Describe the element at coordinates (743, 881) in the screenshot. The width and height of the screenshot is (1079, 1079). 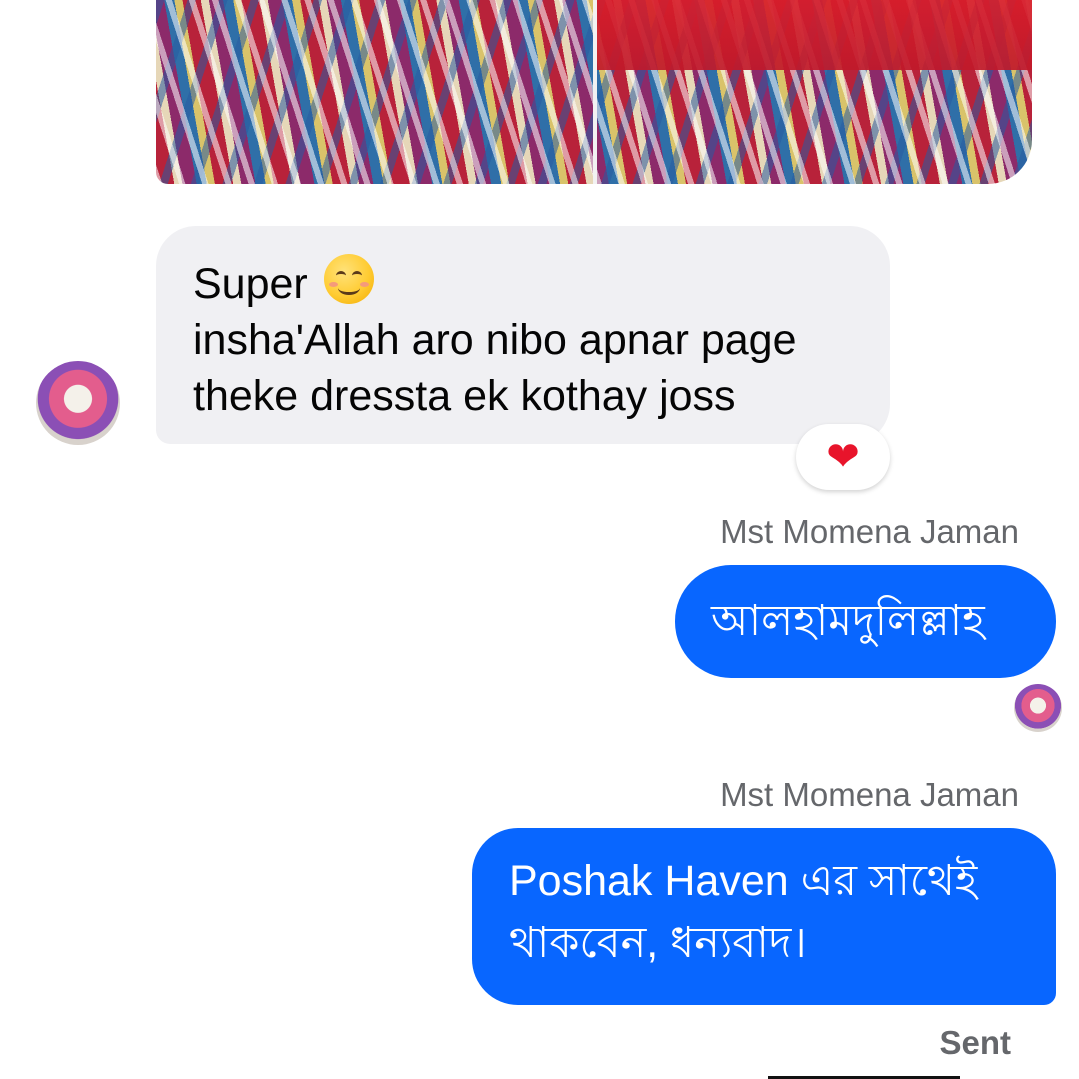
I see `outgoing-line-1: Poshak Haven এর সাথেই` at that location.